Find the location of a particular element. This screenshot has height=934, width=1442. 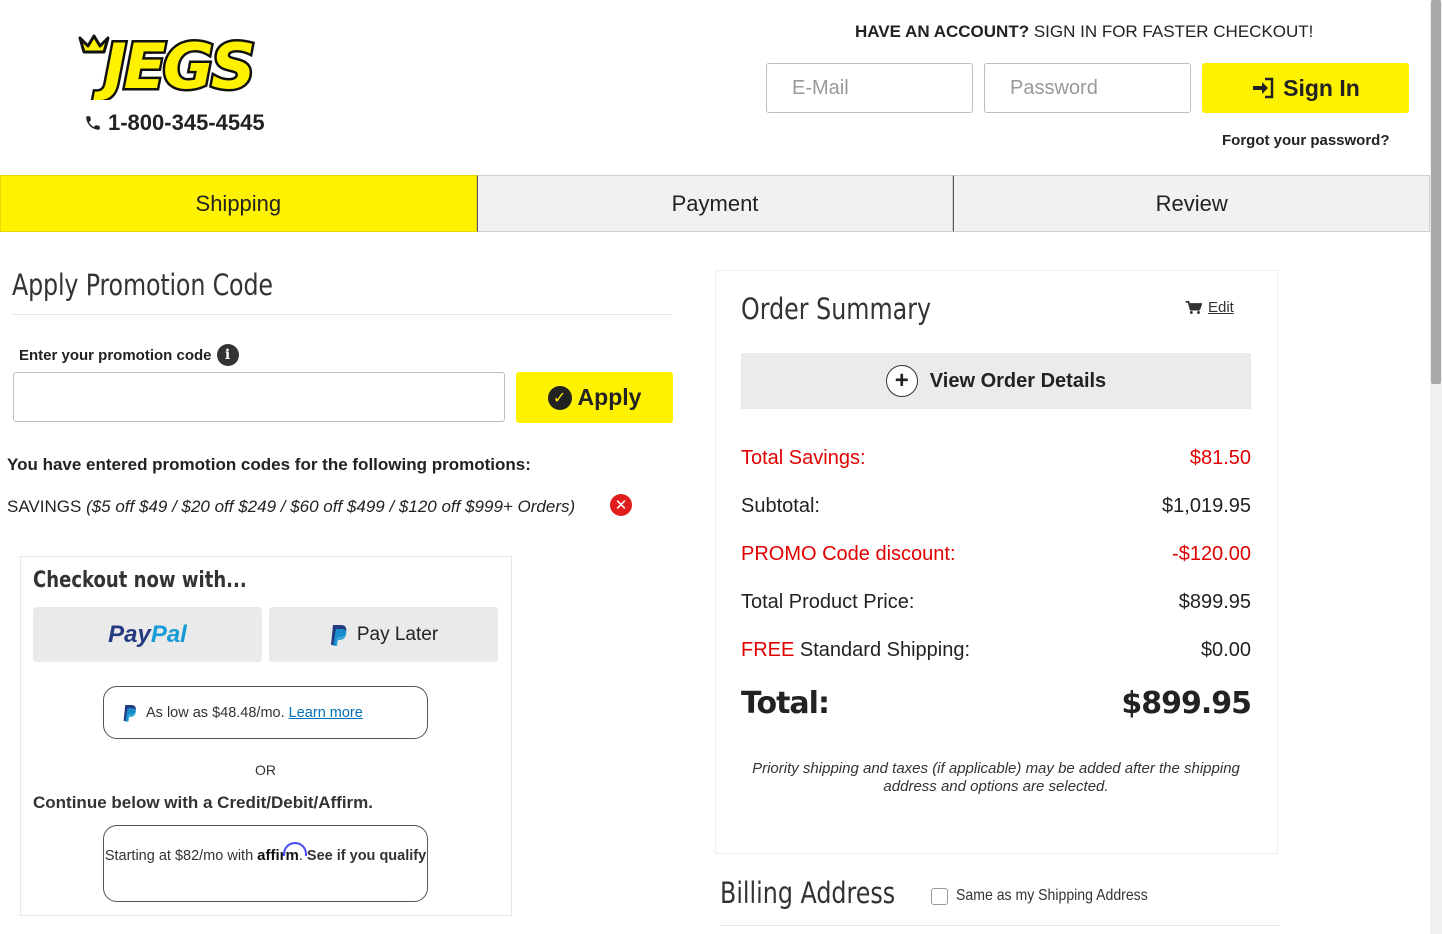

phone-text: 1-800-345-4545 is located at coordinates (186, 122).